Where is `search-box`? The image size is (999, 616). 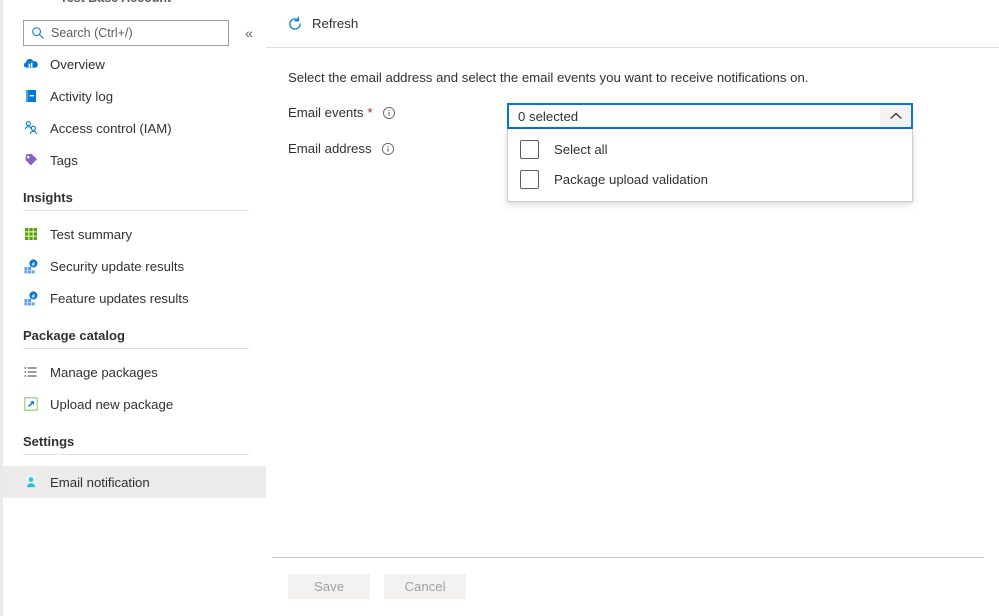 search-box is located at coordinates (126, 32).